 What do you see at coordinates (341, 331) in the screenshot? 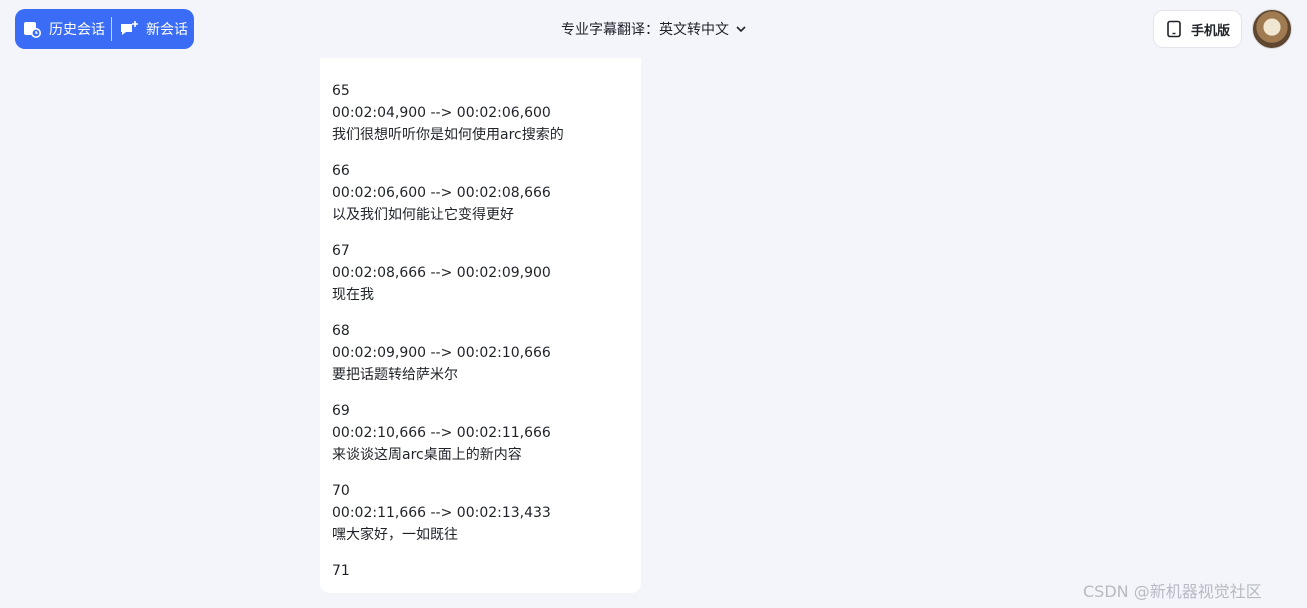
I see `subtitle-index: 68` at bounding box center [341, 331].